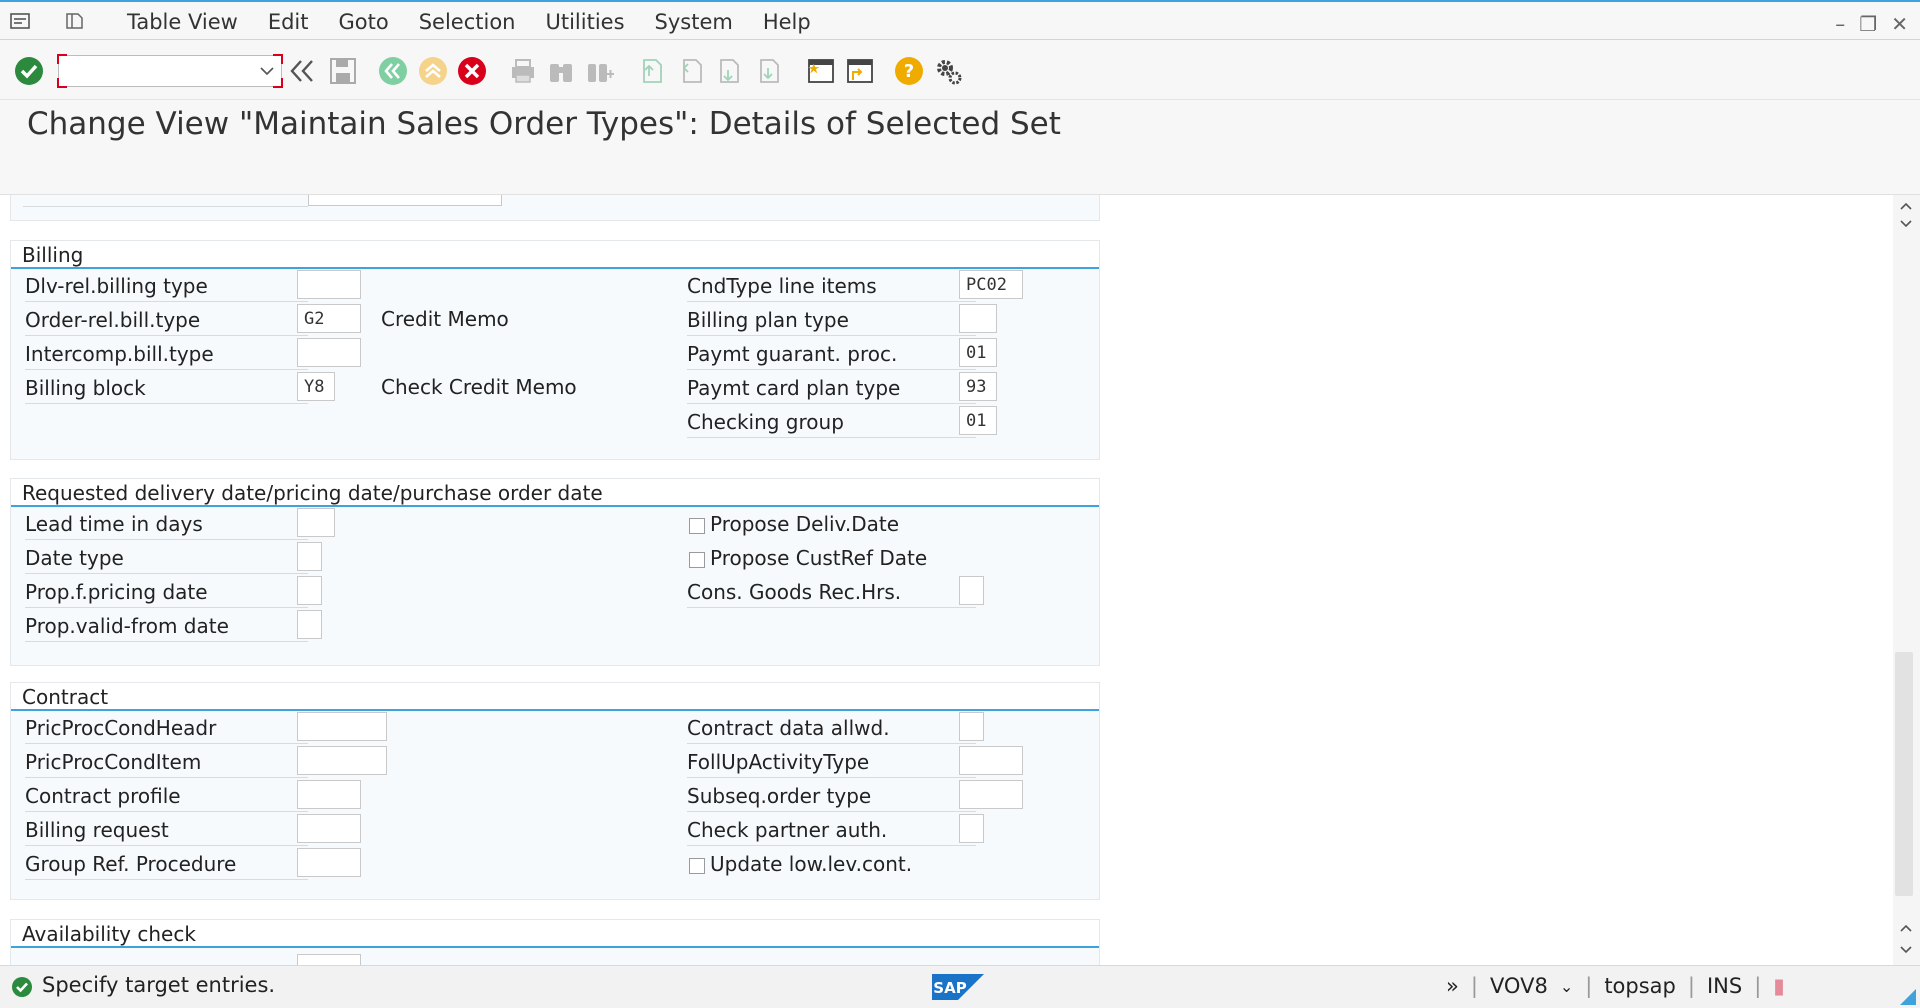  What do you see at coordinates (787, 22) in the screenshot?
I see `menu-help: Help` at bounding box center [787, 22].